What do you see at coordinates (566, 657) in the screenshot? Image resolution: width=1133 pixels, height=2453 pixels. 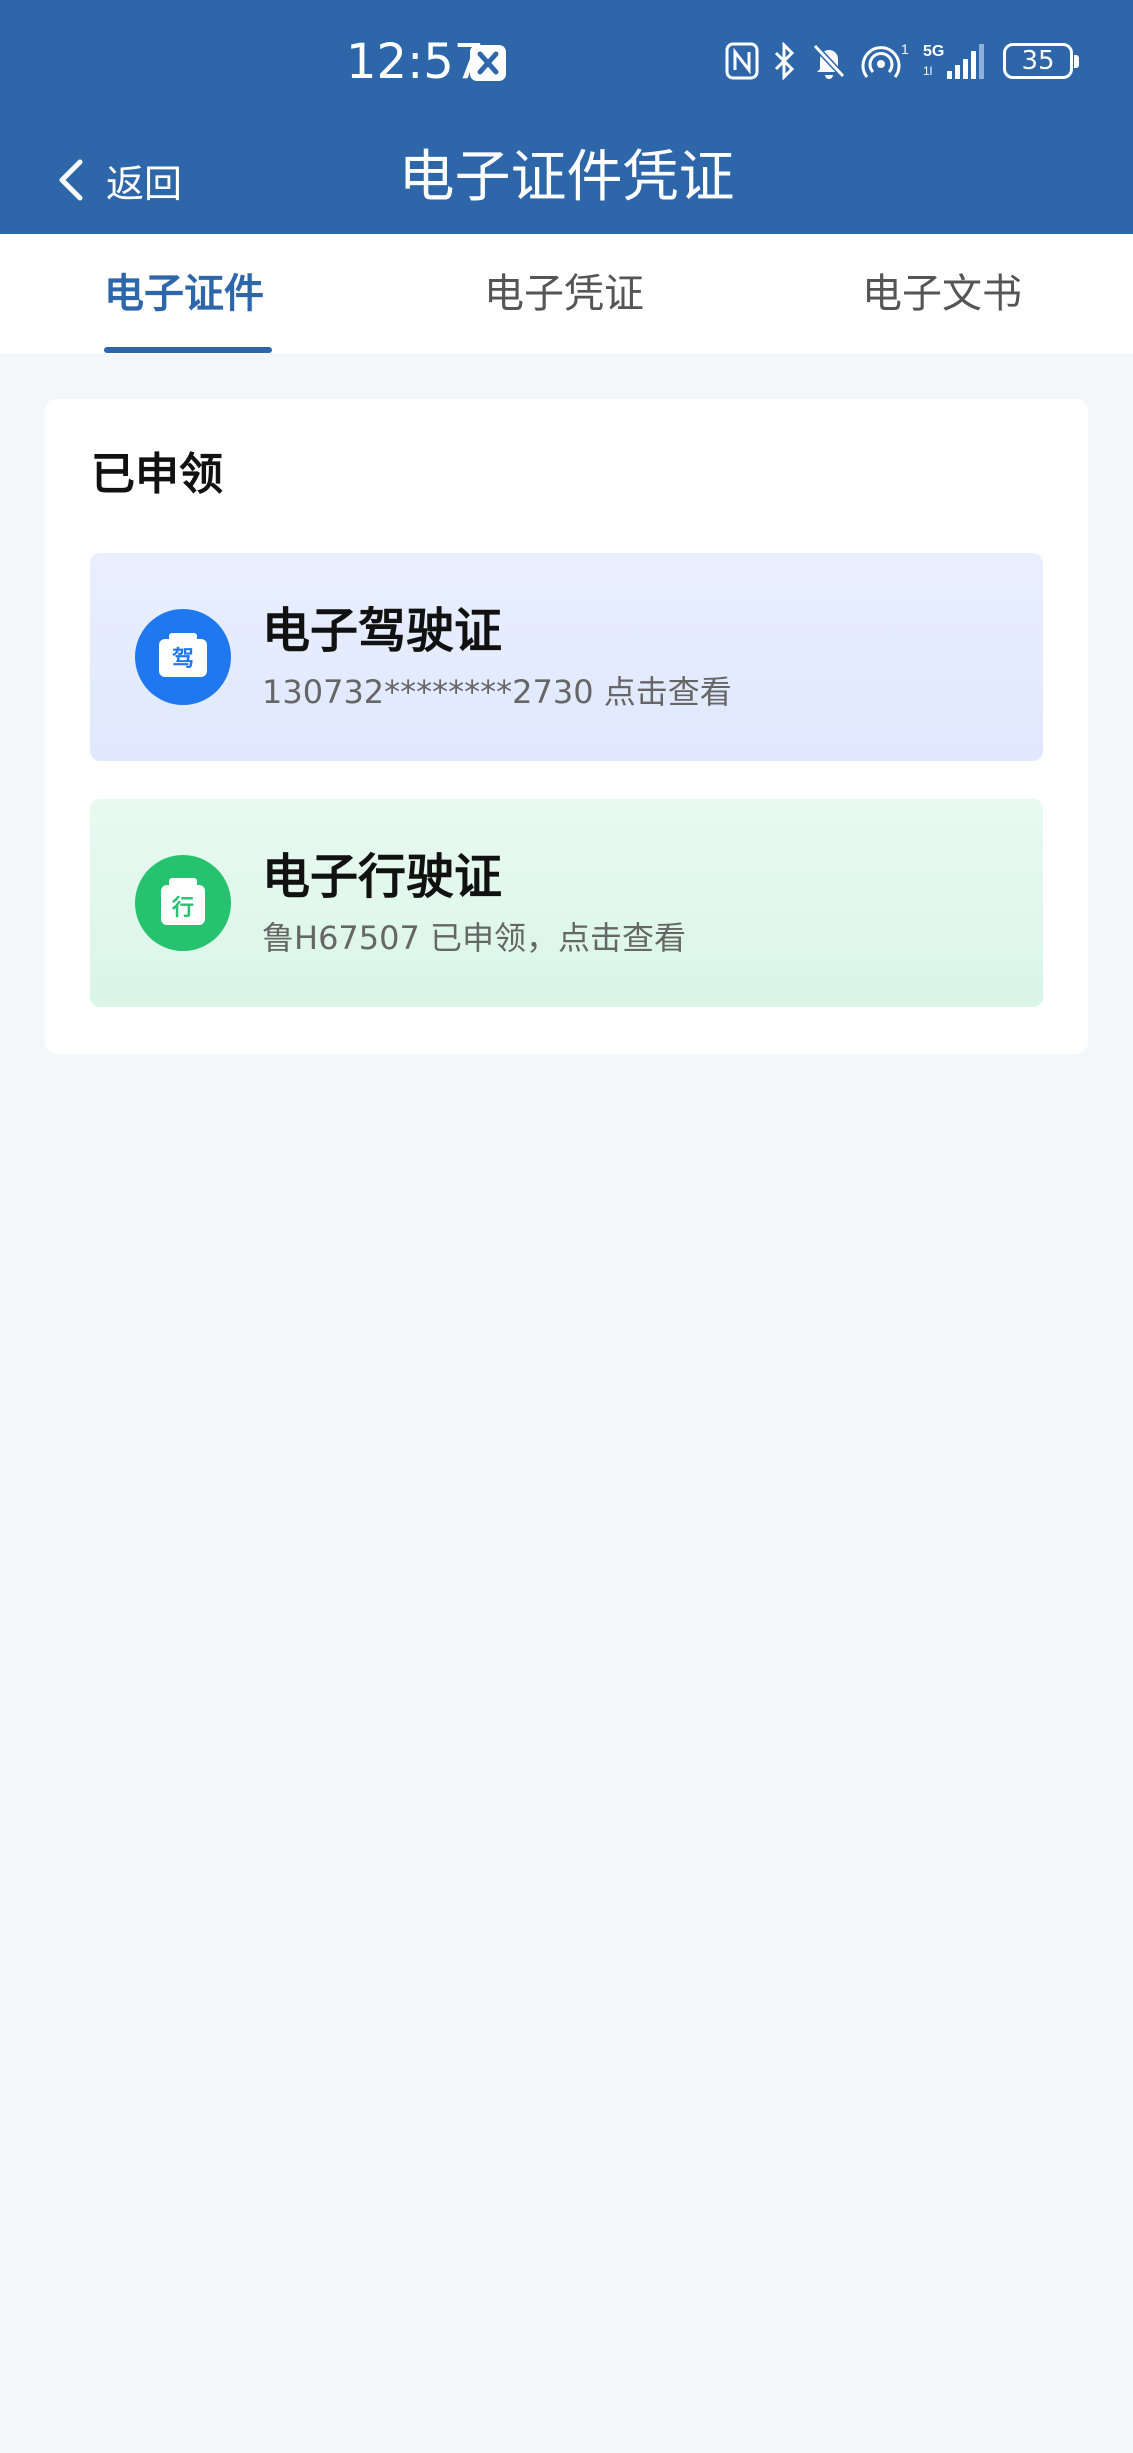 I see `driver-license-item: 驾 电子驾驶证 130732********2730 点击查看` at bounding box center [566, 657].